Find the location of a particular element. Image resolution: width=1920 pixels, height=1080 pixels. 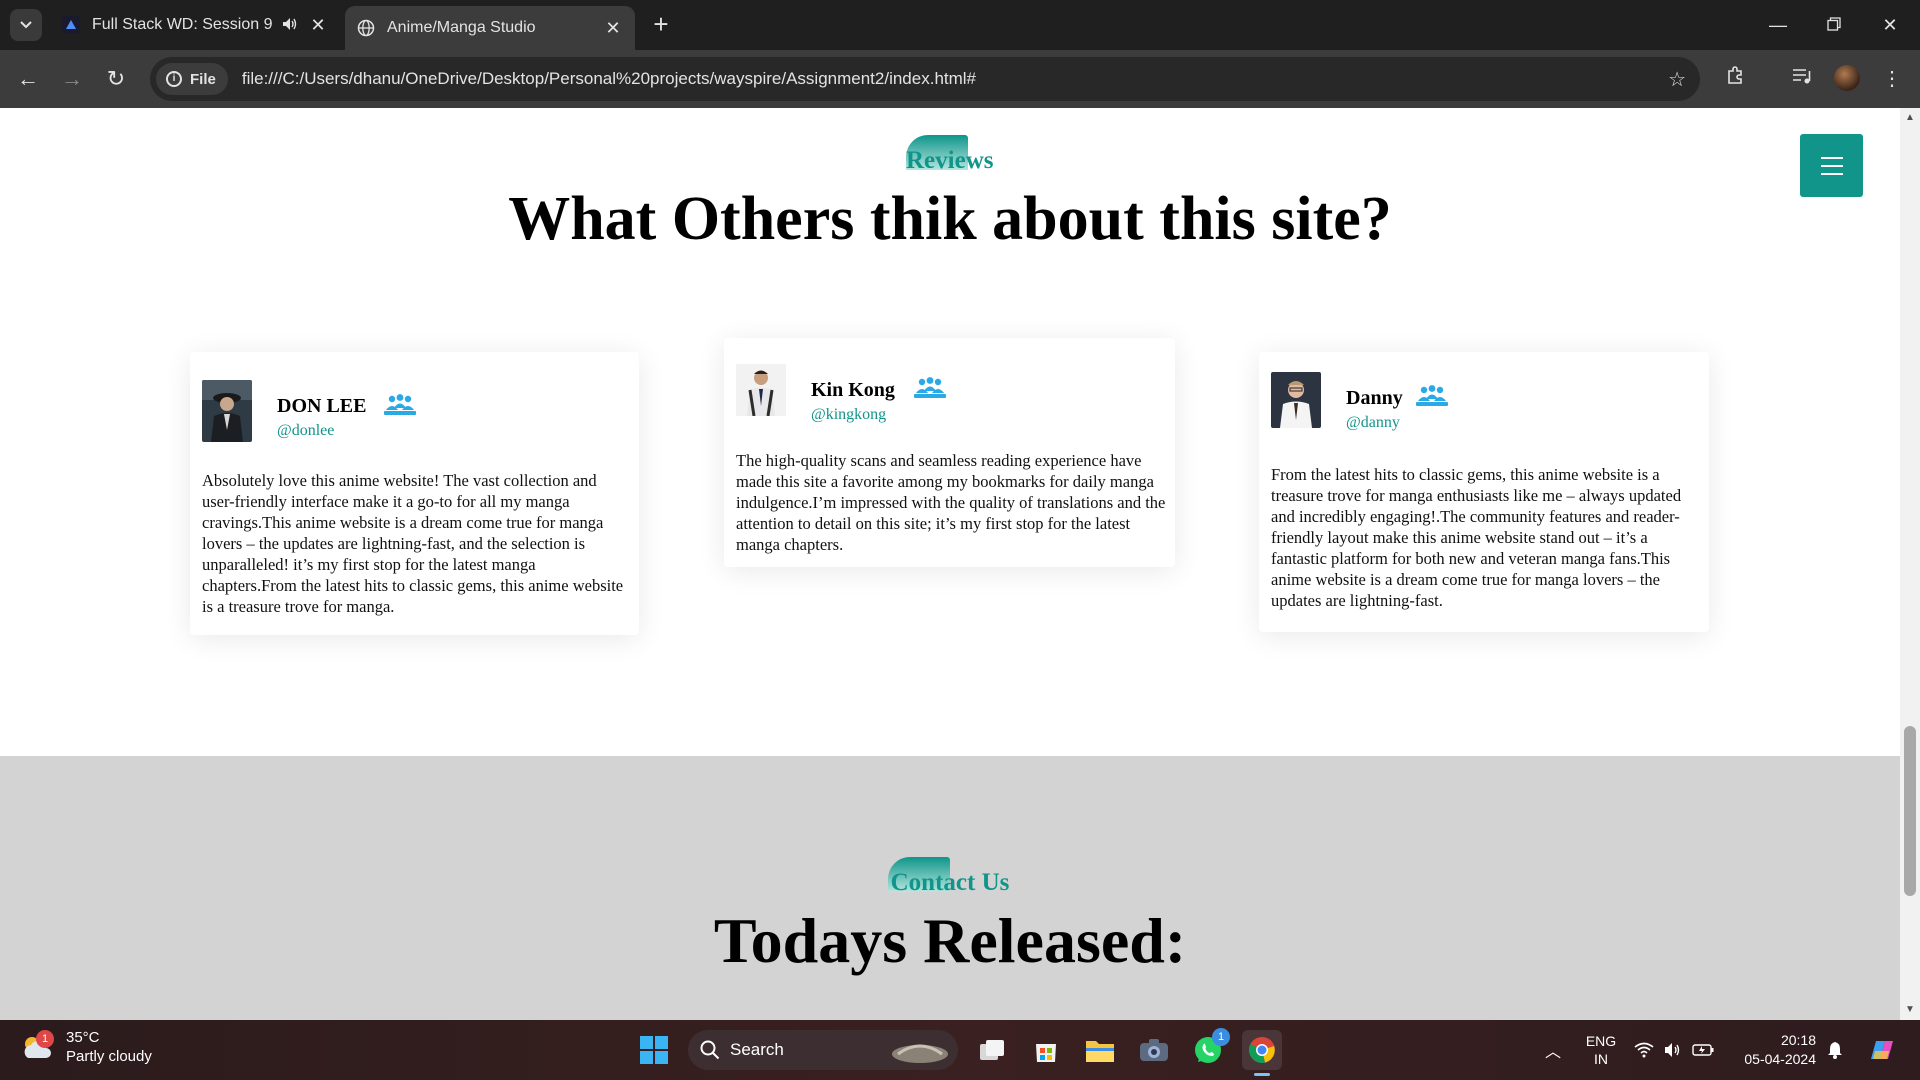

language-indicator: ENG IN is located at coordinates (1601, 1050).